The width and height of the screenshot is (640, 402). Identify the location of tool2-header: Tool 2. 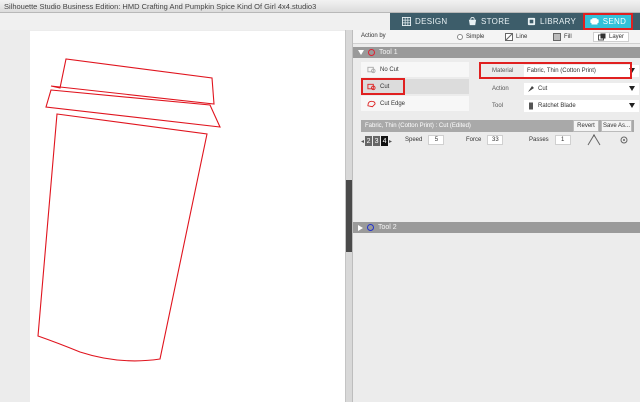
(496, 227).